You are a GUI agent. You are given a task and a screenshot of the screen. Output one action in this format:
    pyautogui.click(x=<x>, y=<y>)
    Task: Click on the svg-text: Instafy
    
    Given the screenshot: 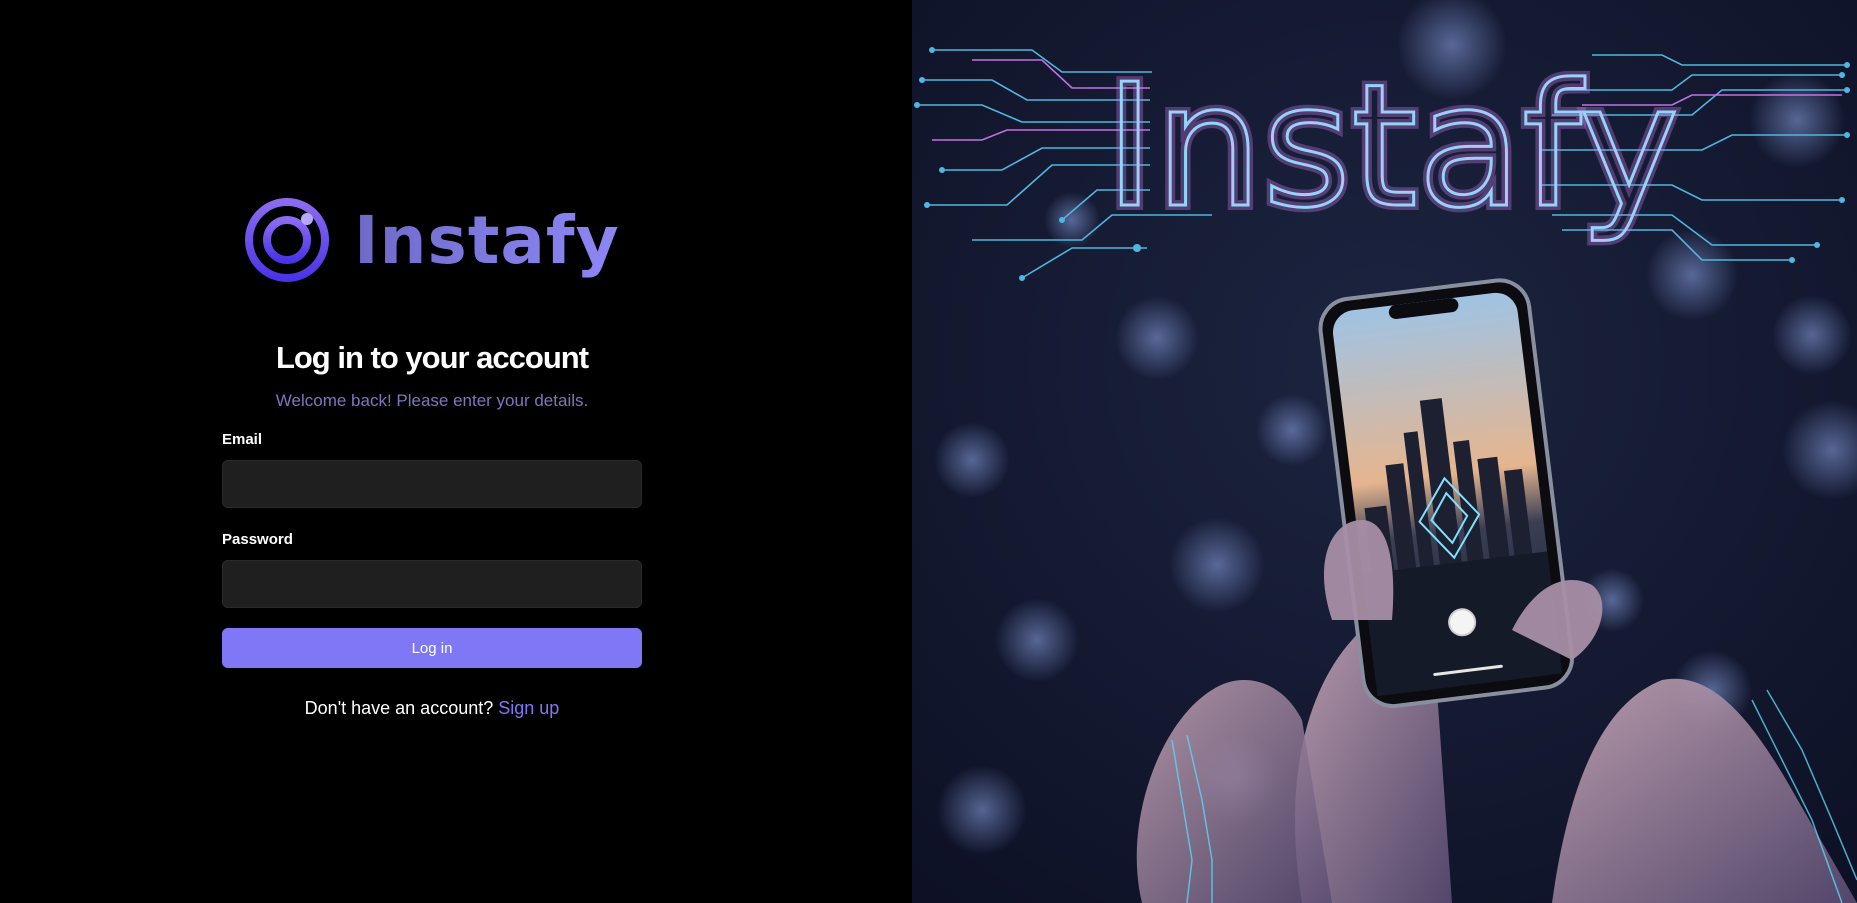 What is the action you would take?
    pyautogui.click(x=1392, y=147)
    